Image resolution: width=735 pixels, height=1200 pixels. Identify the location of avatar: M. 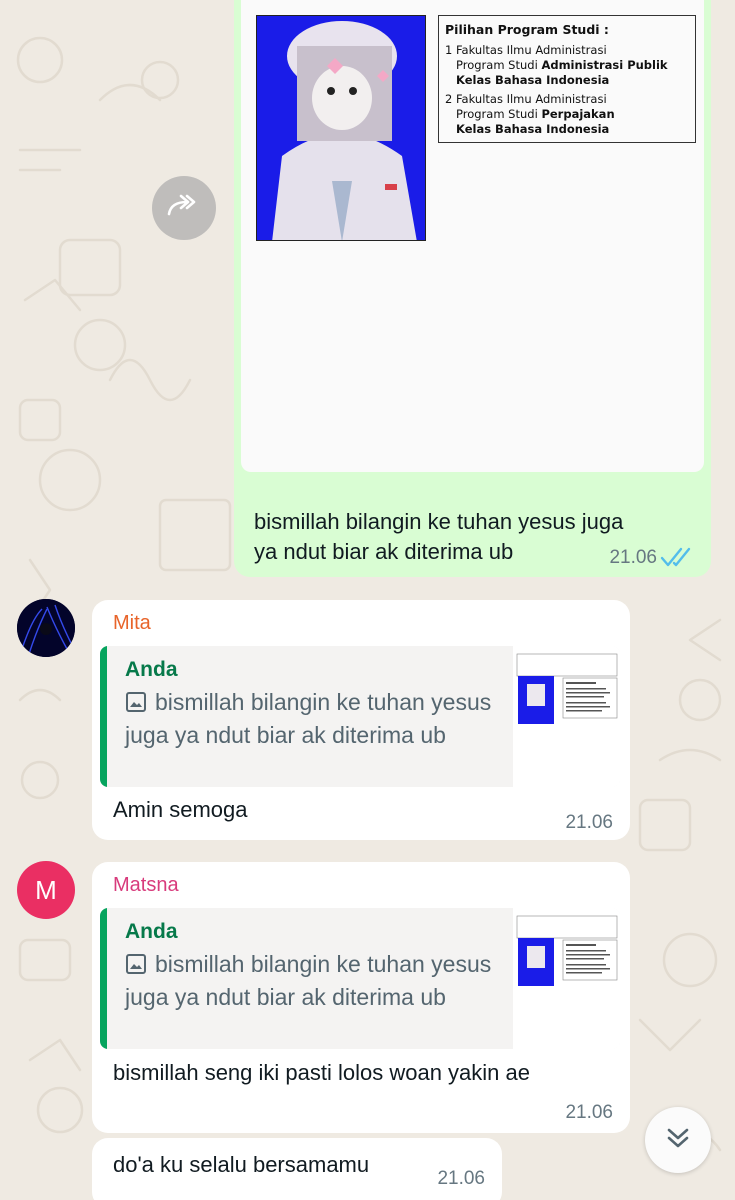
(46, 890).